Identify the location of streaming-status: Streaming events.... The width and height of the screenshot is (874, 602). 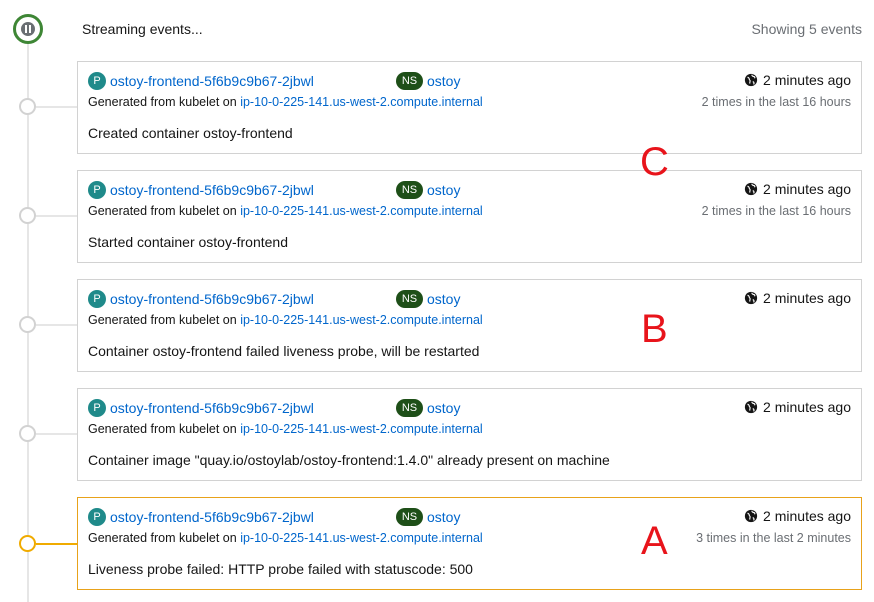
(142, 29).